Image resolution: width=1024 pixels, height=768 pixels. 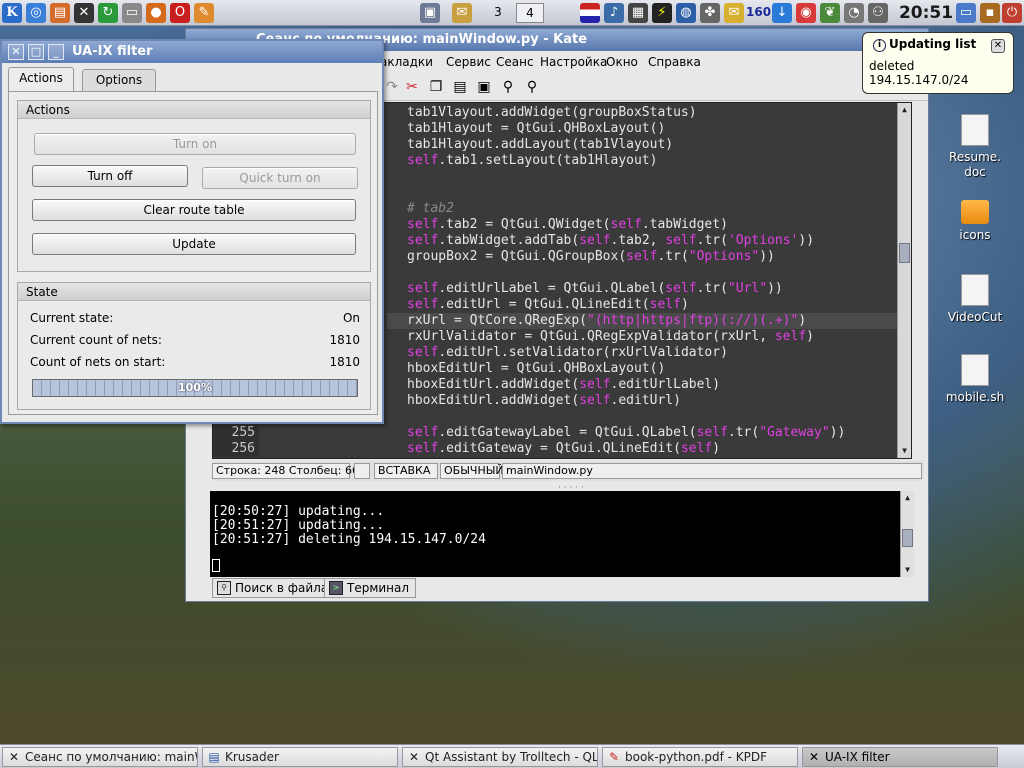 I want to click on file-manager-icon: ▤, so click(x=60, y=13).